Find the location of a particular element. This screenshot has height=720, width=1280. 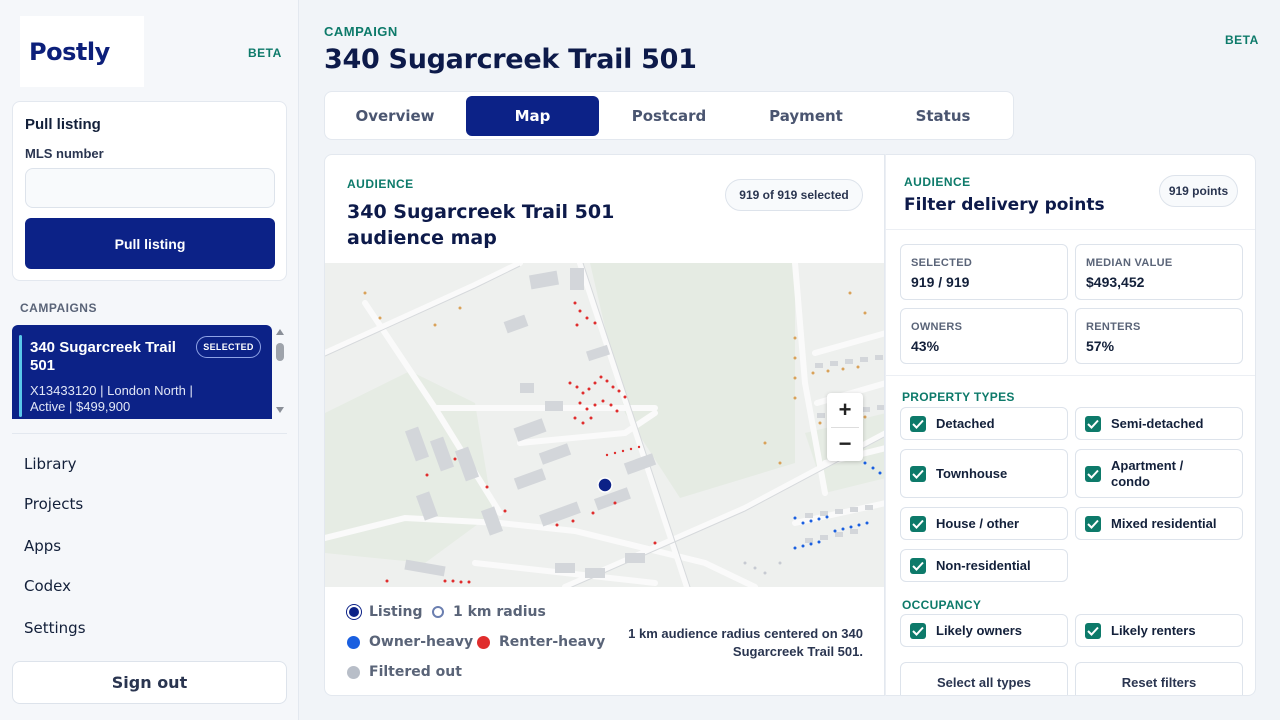

filter-likely-owners-label: Likely owners is located at coordinates (979, 630).